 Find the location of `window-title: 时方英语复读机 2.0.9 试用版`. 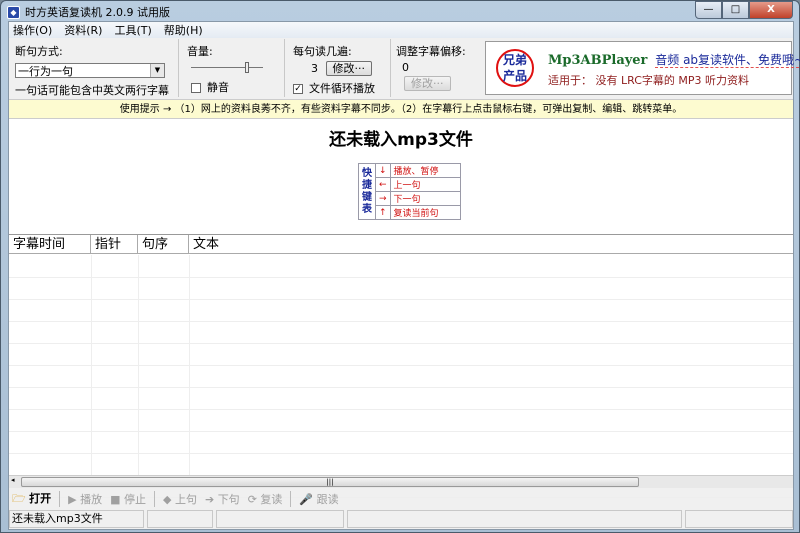

window-title: 时方英语复读机 2.0.9 试用版 is located at coordinates (97, 12).